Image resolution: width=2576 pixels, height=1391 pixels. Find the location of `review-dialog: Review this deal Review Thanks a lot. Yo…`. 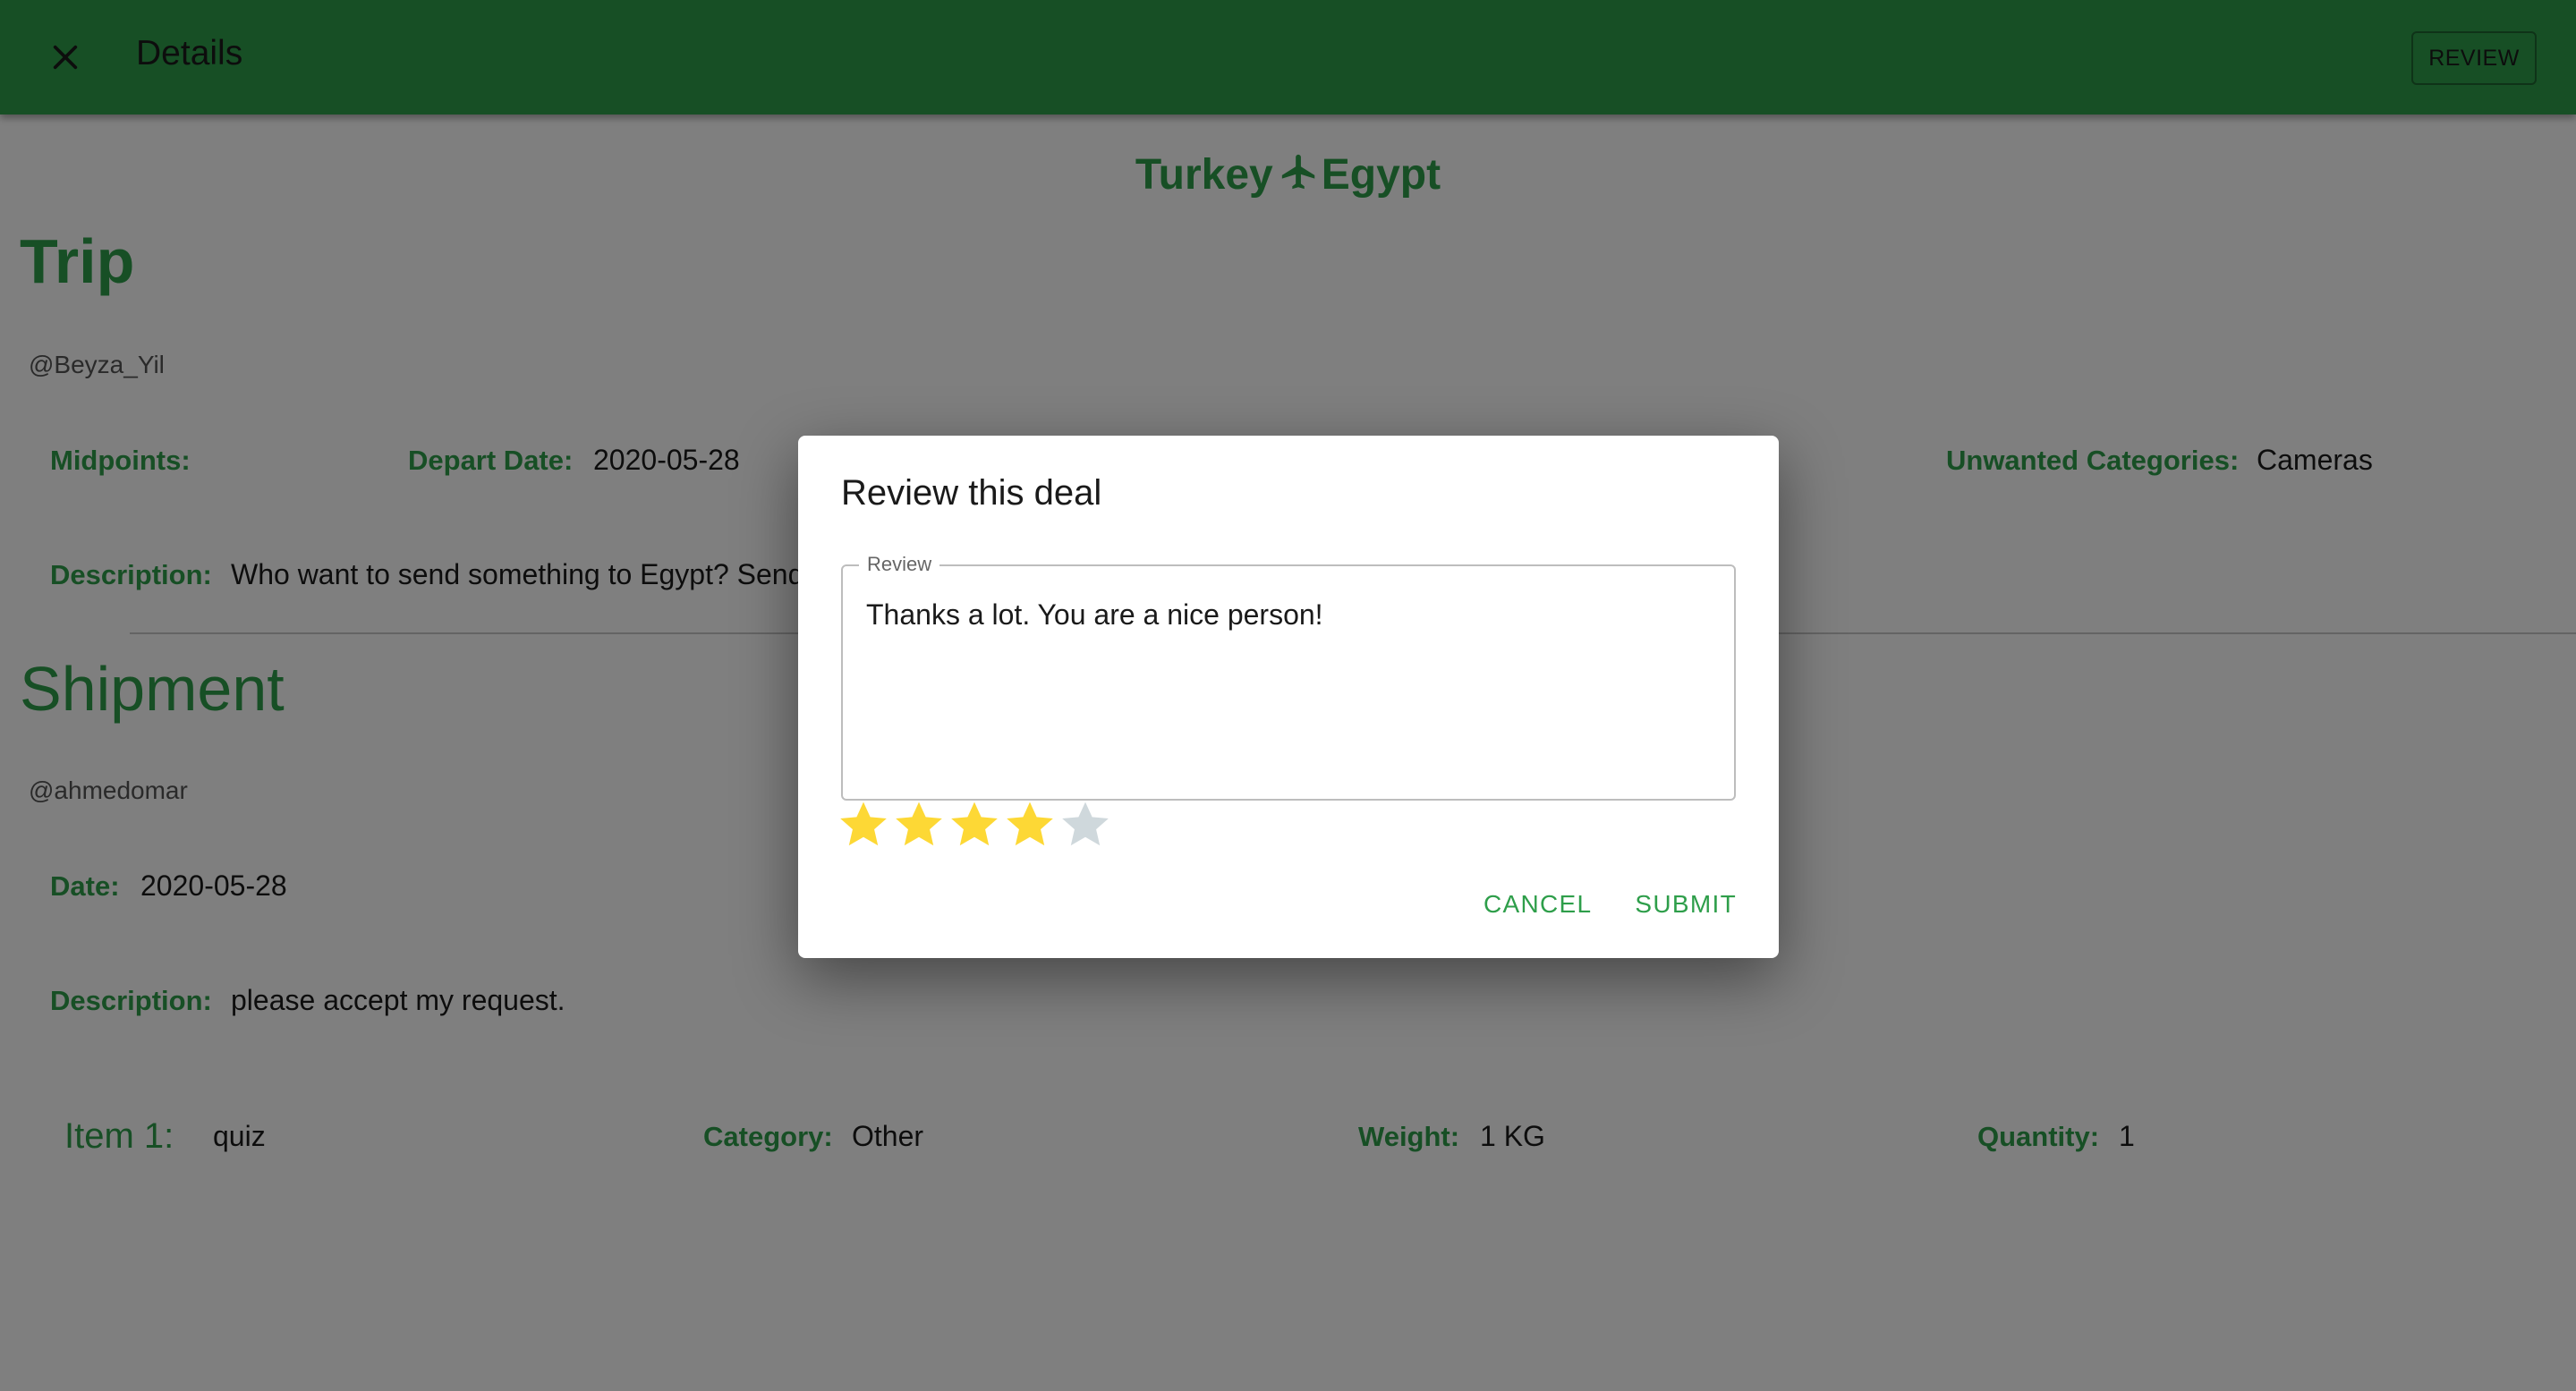

review-dialog: Review this deal Review Thanks a lot. Yo… is located at coordinates (1288, 697).